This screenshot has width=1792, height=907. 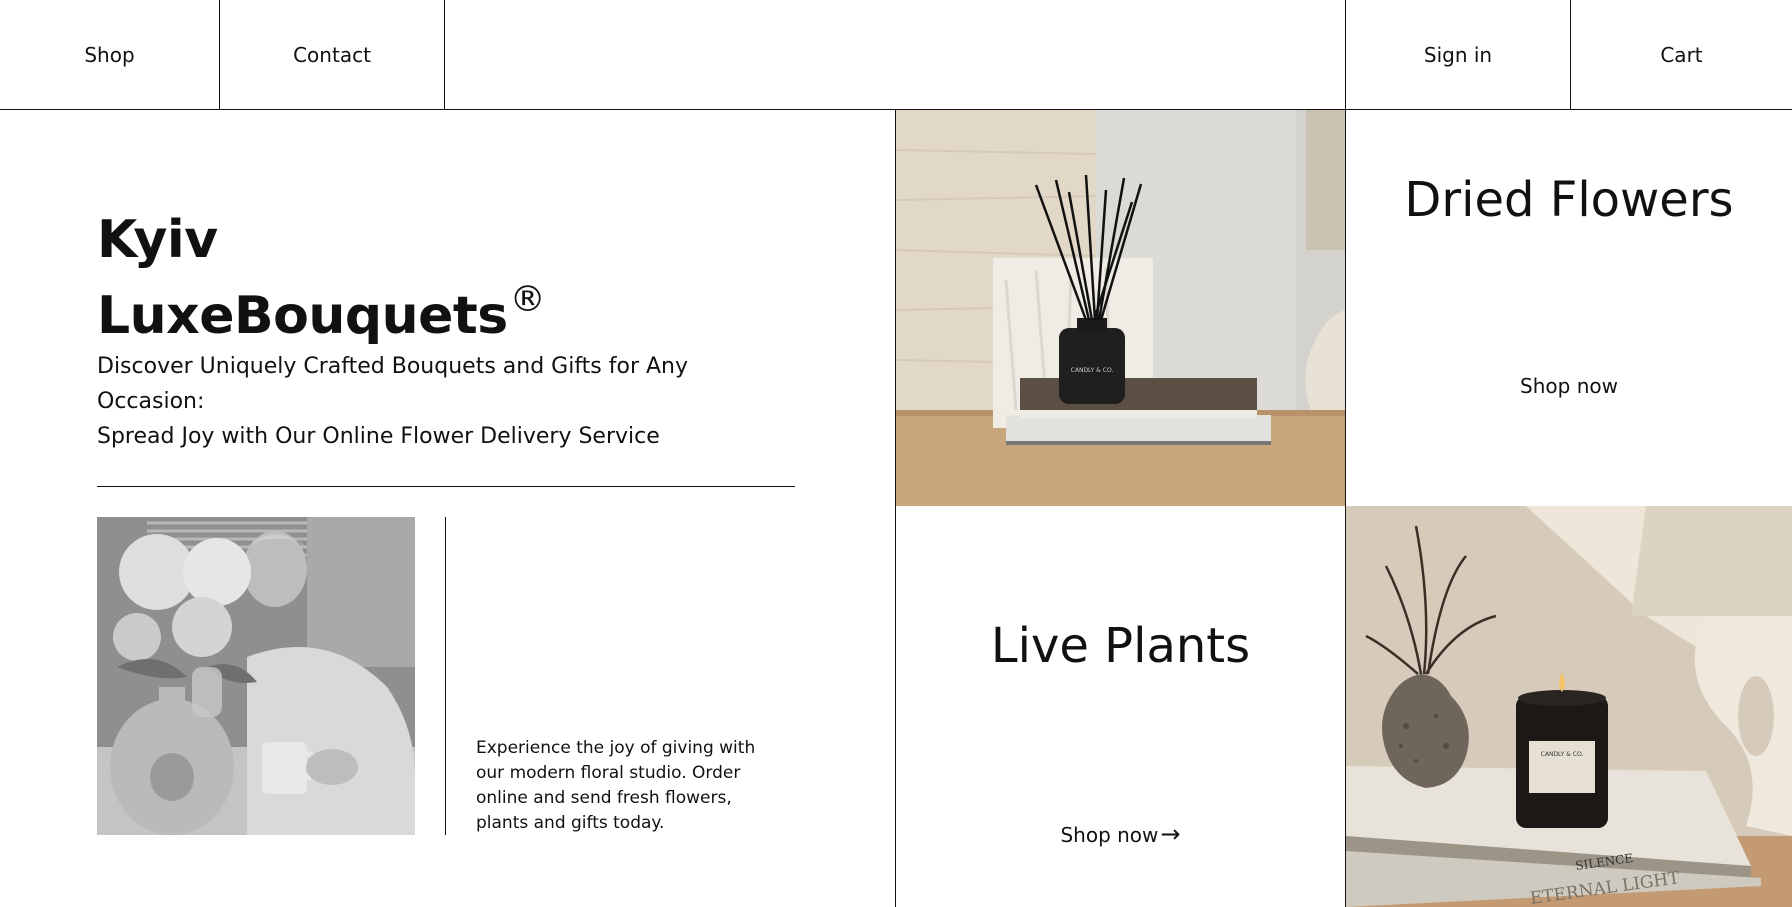 I want to click on hero-title: Kyiv LuxeBouquets®, so click(x=321, y=278).